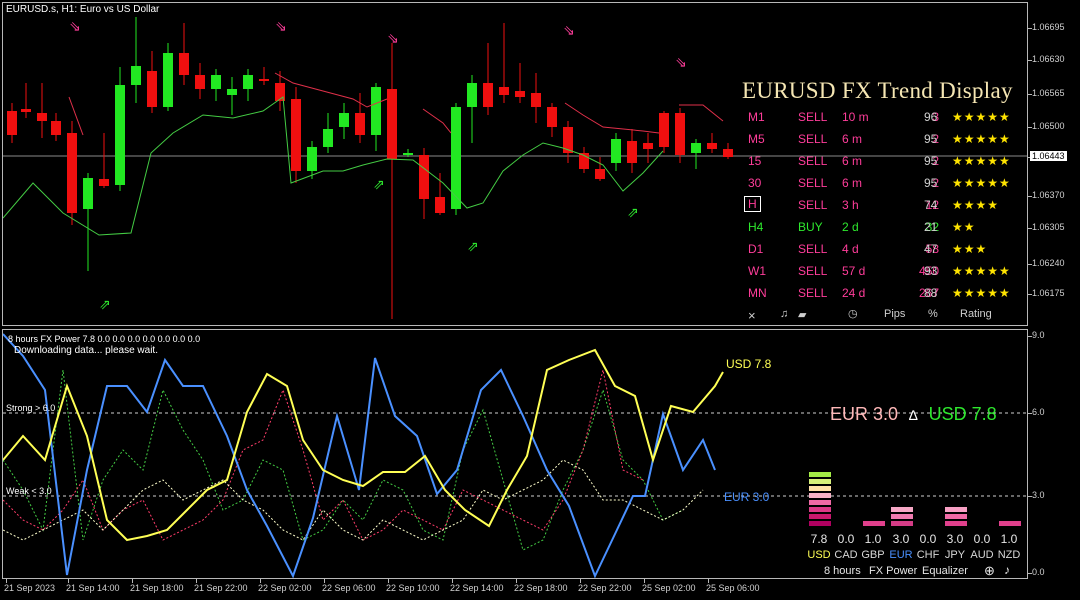  I want to click on time-tick-label: 22 Sep 06:00, so click(349, 588).